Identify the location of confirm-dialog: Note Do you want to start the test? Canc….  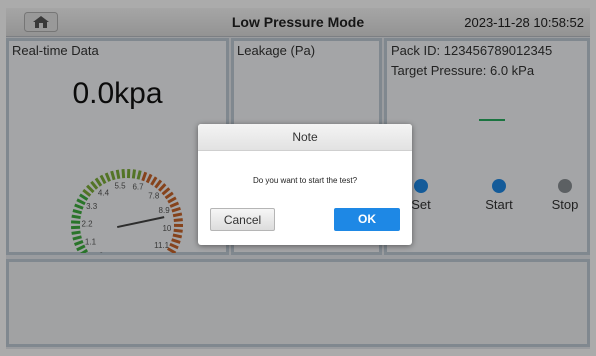
(305, 184).